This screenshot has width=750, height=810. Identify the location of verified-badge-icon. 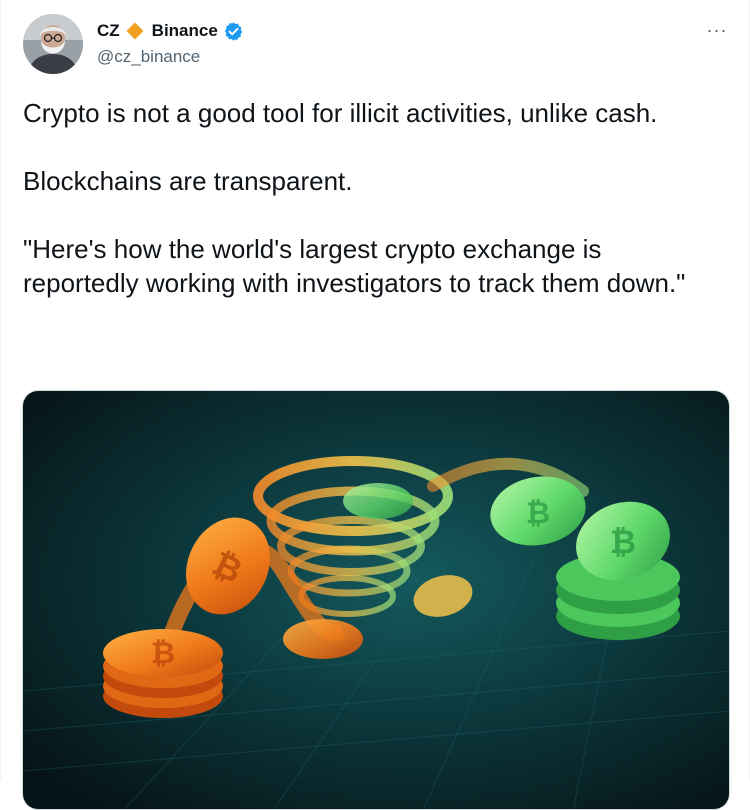
(233, 31).